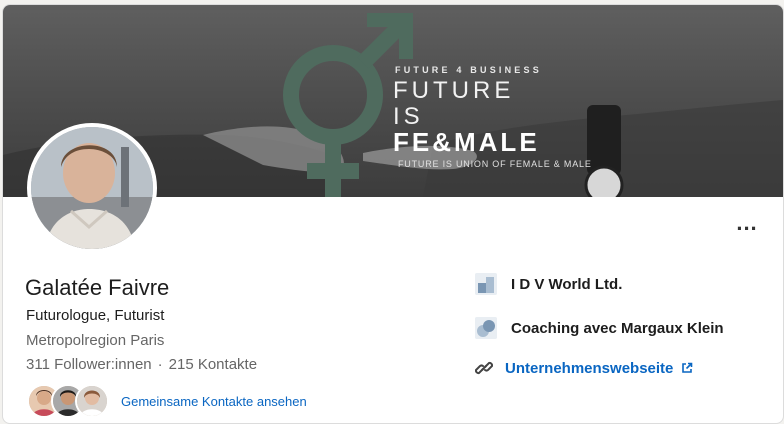 Image resolution: width=784 pixels, height=424 pixels. What do you see at coordinates (567, 284) in the screenshot?
I see `company-name: I D V World Ltd.` at bounding box center [567, 284].